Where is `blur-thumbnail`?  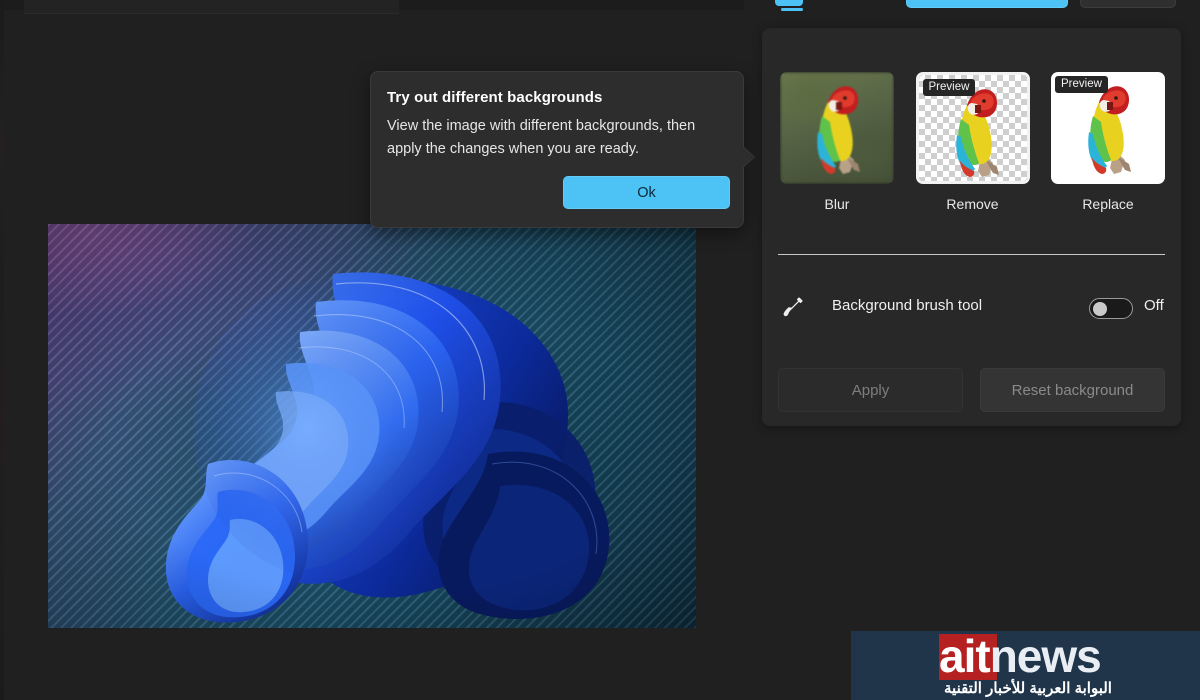 blur-thumbnail is located at coordinates (837, 128).